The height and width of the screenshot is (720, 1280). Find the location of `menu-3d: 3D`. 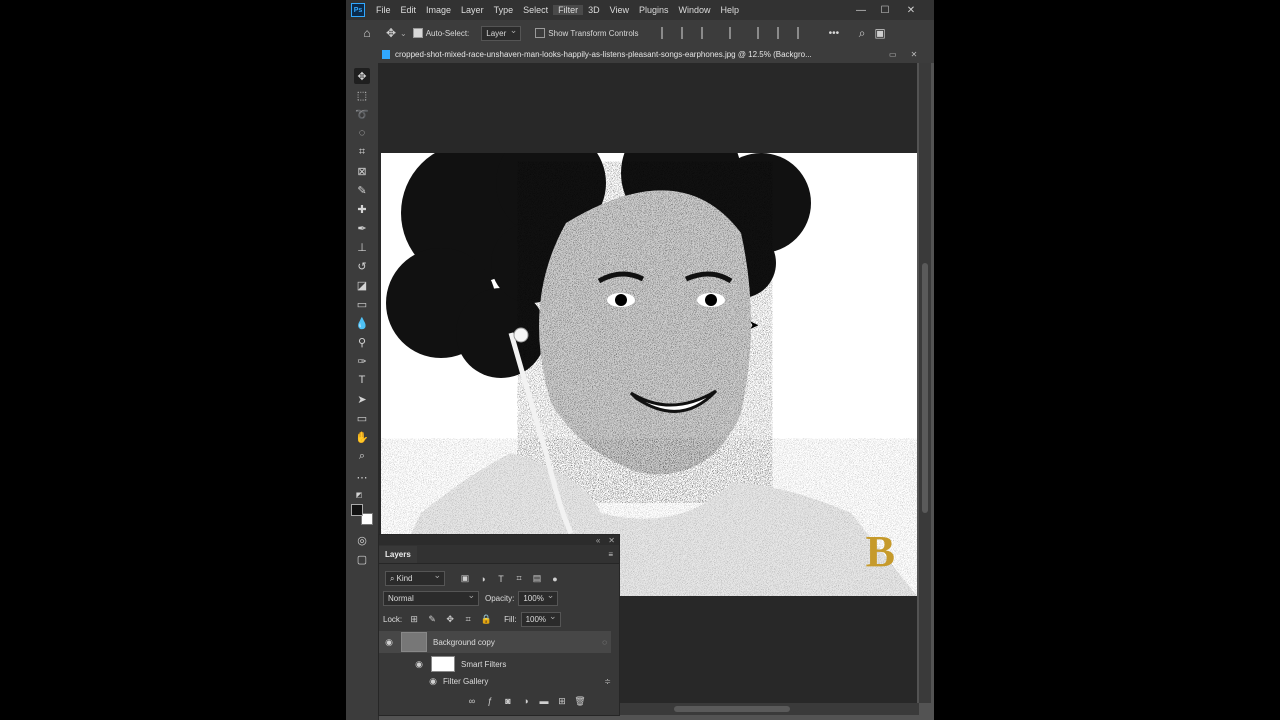

menu-3d: 3D is located at coordinates (594, 10).